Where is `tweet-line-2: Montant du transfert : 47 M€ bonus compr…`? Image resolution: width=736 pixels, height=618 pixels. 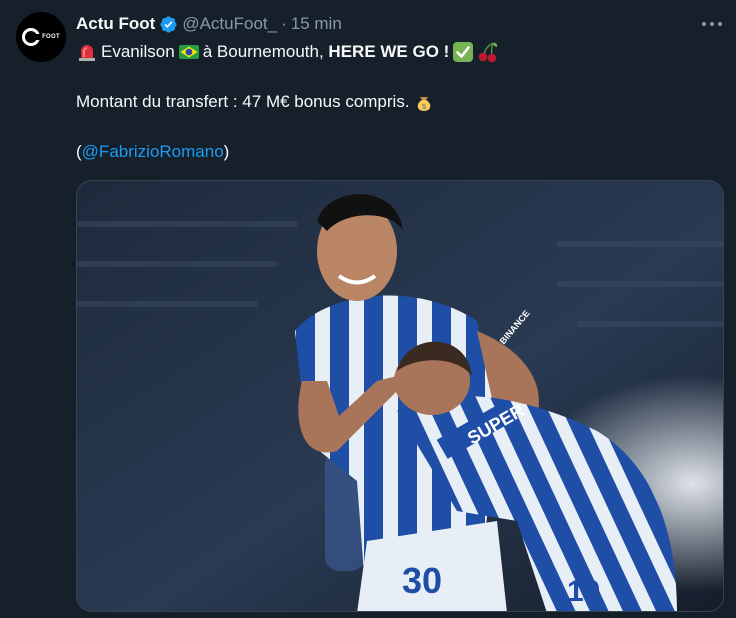
tweet-line-2: Montant du transfert : 47 M€ bonus compr… is located at coordinates (396, 102).